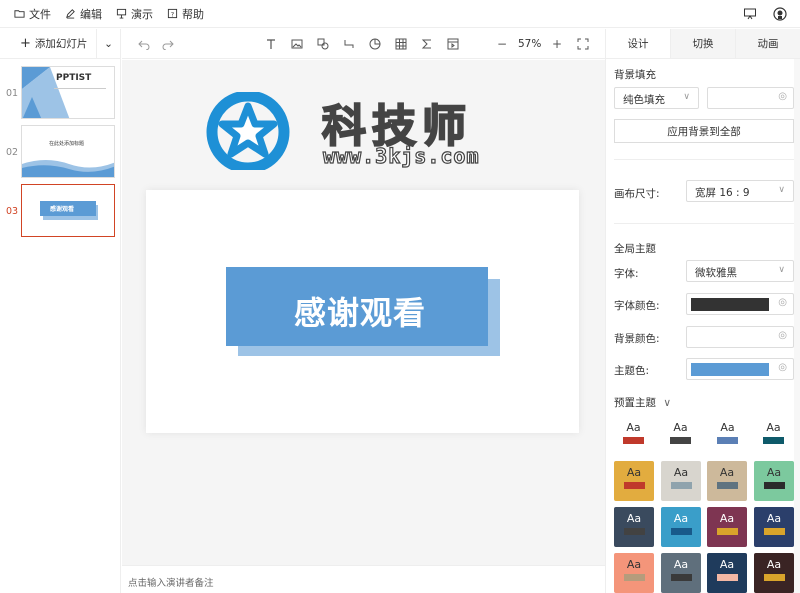 This screenshot has height=593, width=800. What do you see at coordinates (702, 43) in the screenshot?
I see `tab-transition: 切换` at bounding box center [702, 43].